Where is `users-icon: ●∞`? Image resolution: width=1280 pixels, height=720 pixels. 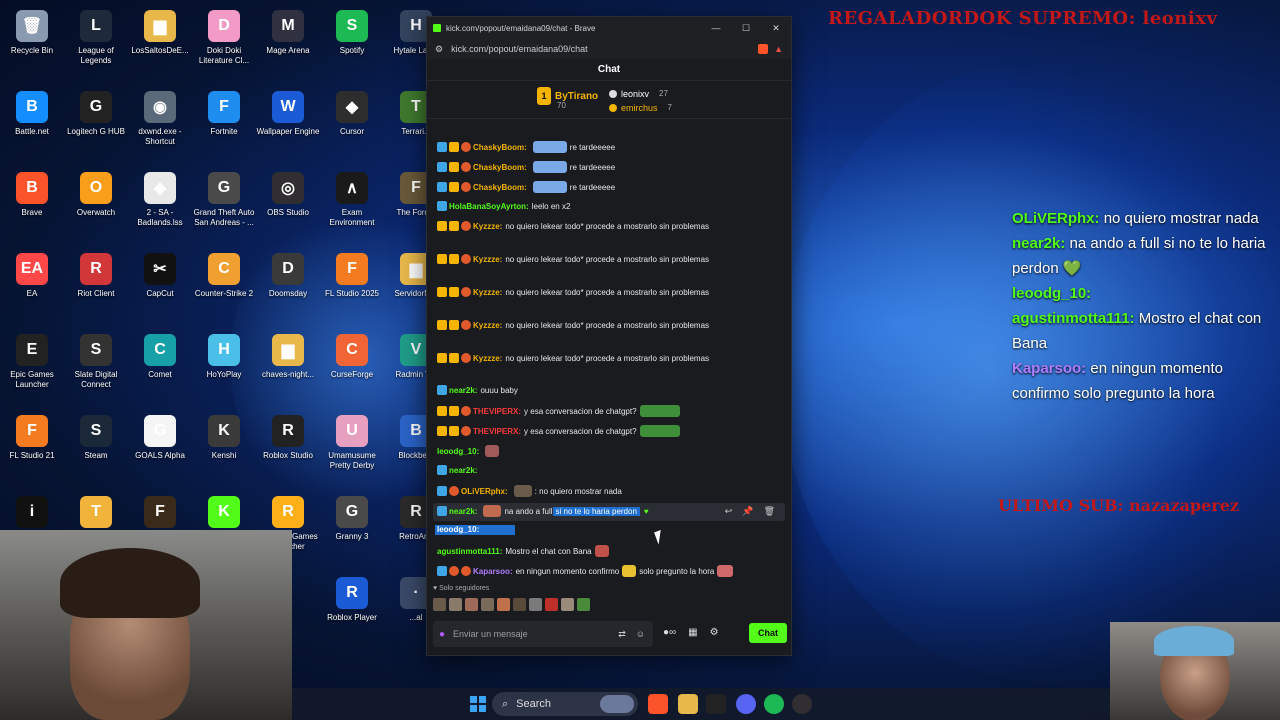 users-icon: ●∞ is located at coordinates (669, 632).